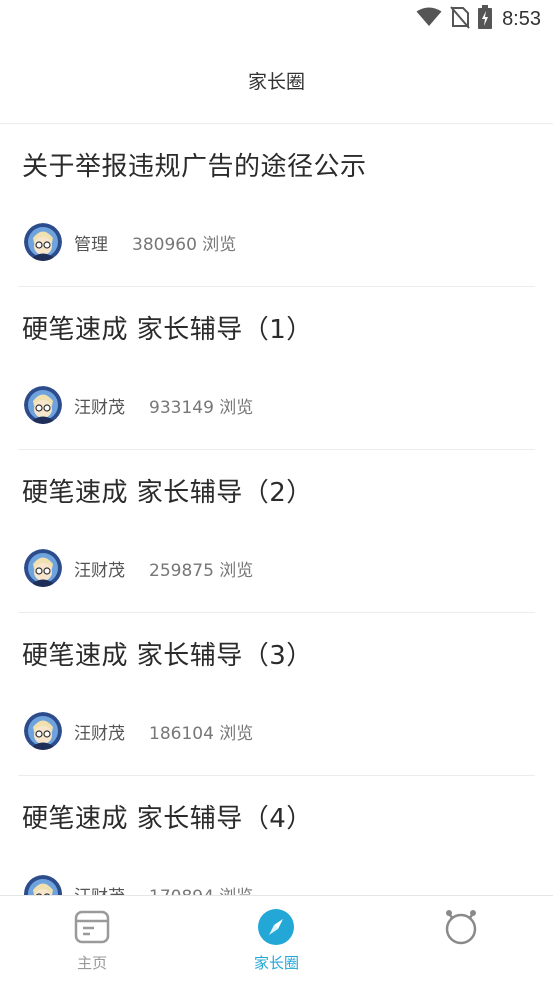 The image size is (553, 983). I want to click on post-item: 硬笔速成 家长辅导（4） 汪财茂 170894 浏览, so click(276, 835).